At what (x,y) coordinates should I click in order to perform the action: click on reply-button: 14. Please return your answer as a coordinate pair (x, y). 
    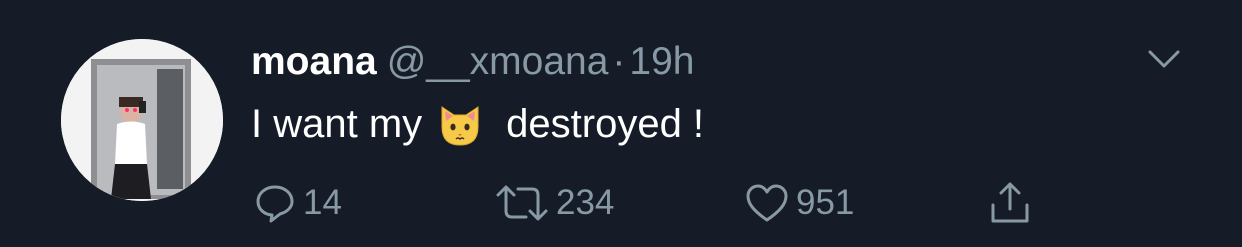
    Looking at the image, I should click on (297, 203).